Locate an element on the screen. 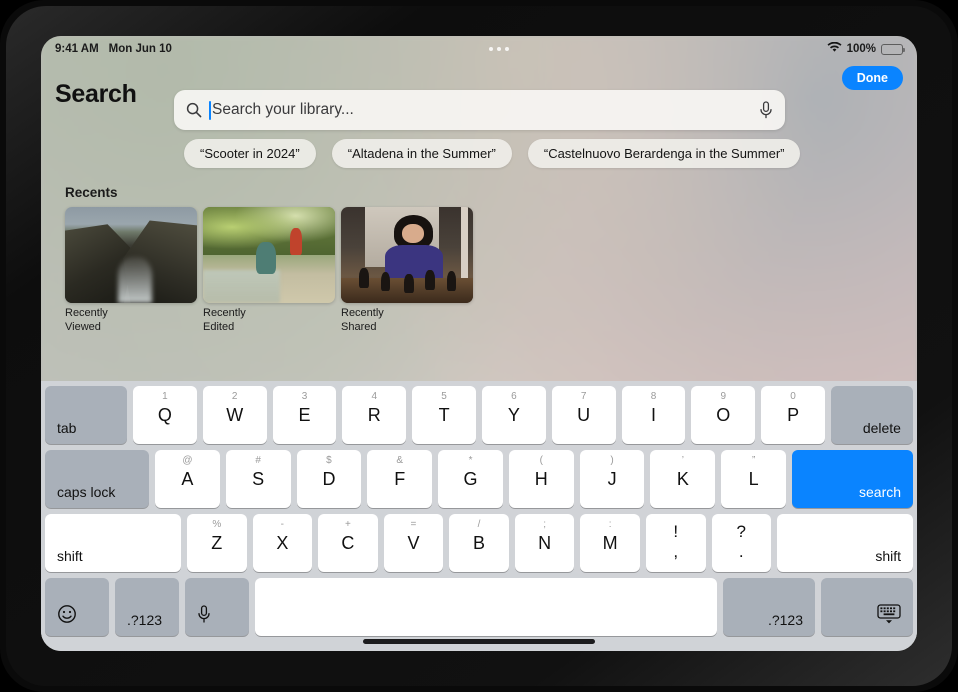 The height and width of the screenshot is (692, 958). key-label: J is located at coordinates (612, 479).